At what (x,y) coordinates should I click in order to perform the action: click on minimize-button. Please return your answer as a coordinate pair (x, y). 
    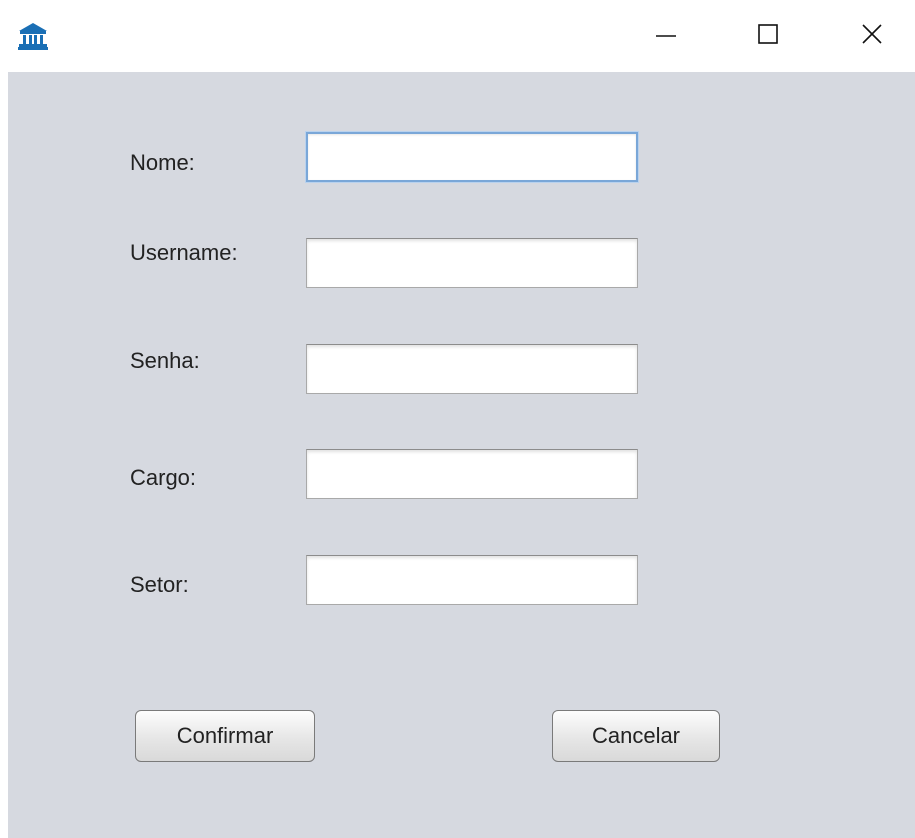
    Looking at the image, I should click on (666, 36).